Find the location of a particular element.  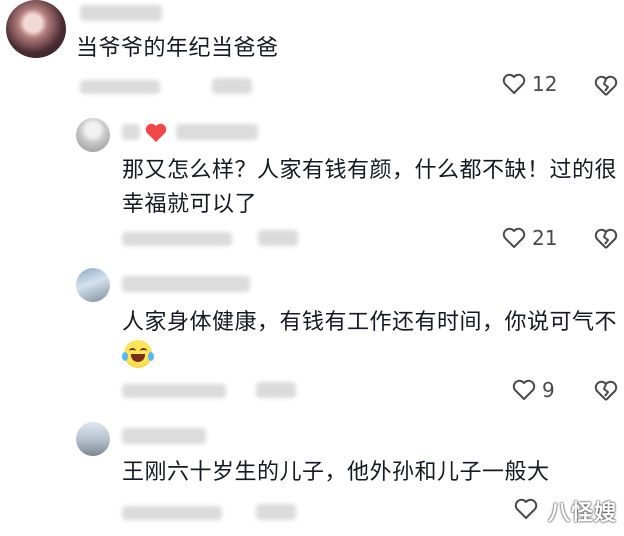

red-heart-icon is located at coordinates (156, 132).